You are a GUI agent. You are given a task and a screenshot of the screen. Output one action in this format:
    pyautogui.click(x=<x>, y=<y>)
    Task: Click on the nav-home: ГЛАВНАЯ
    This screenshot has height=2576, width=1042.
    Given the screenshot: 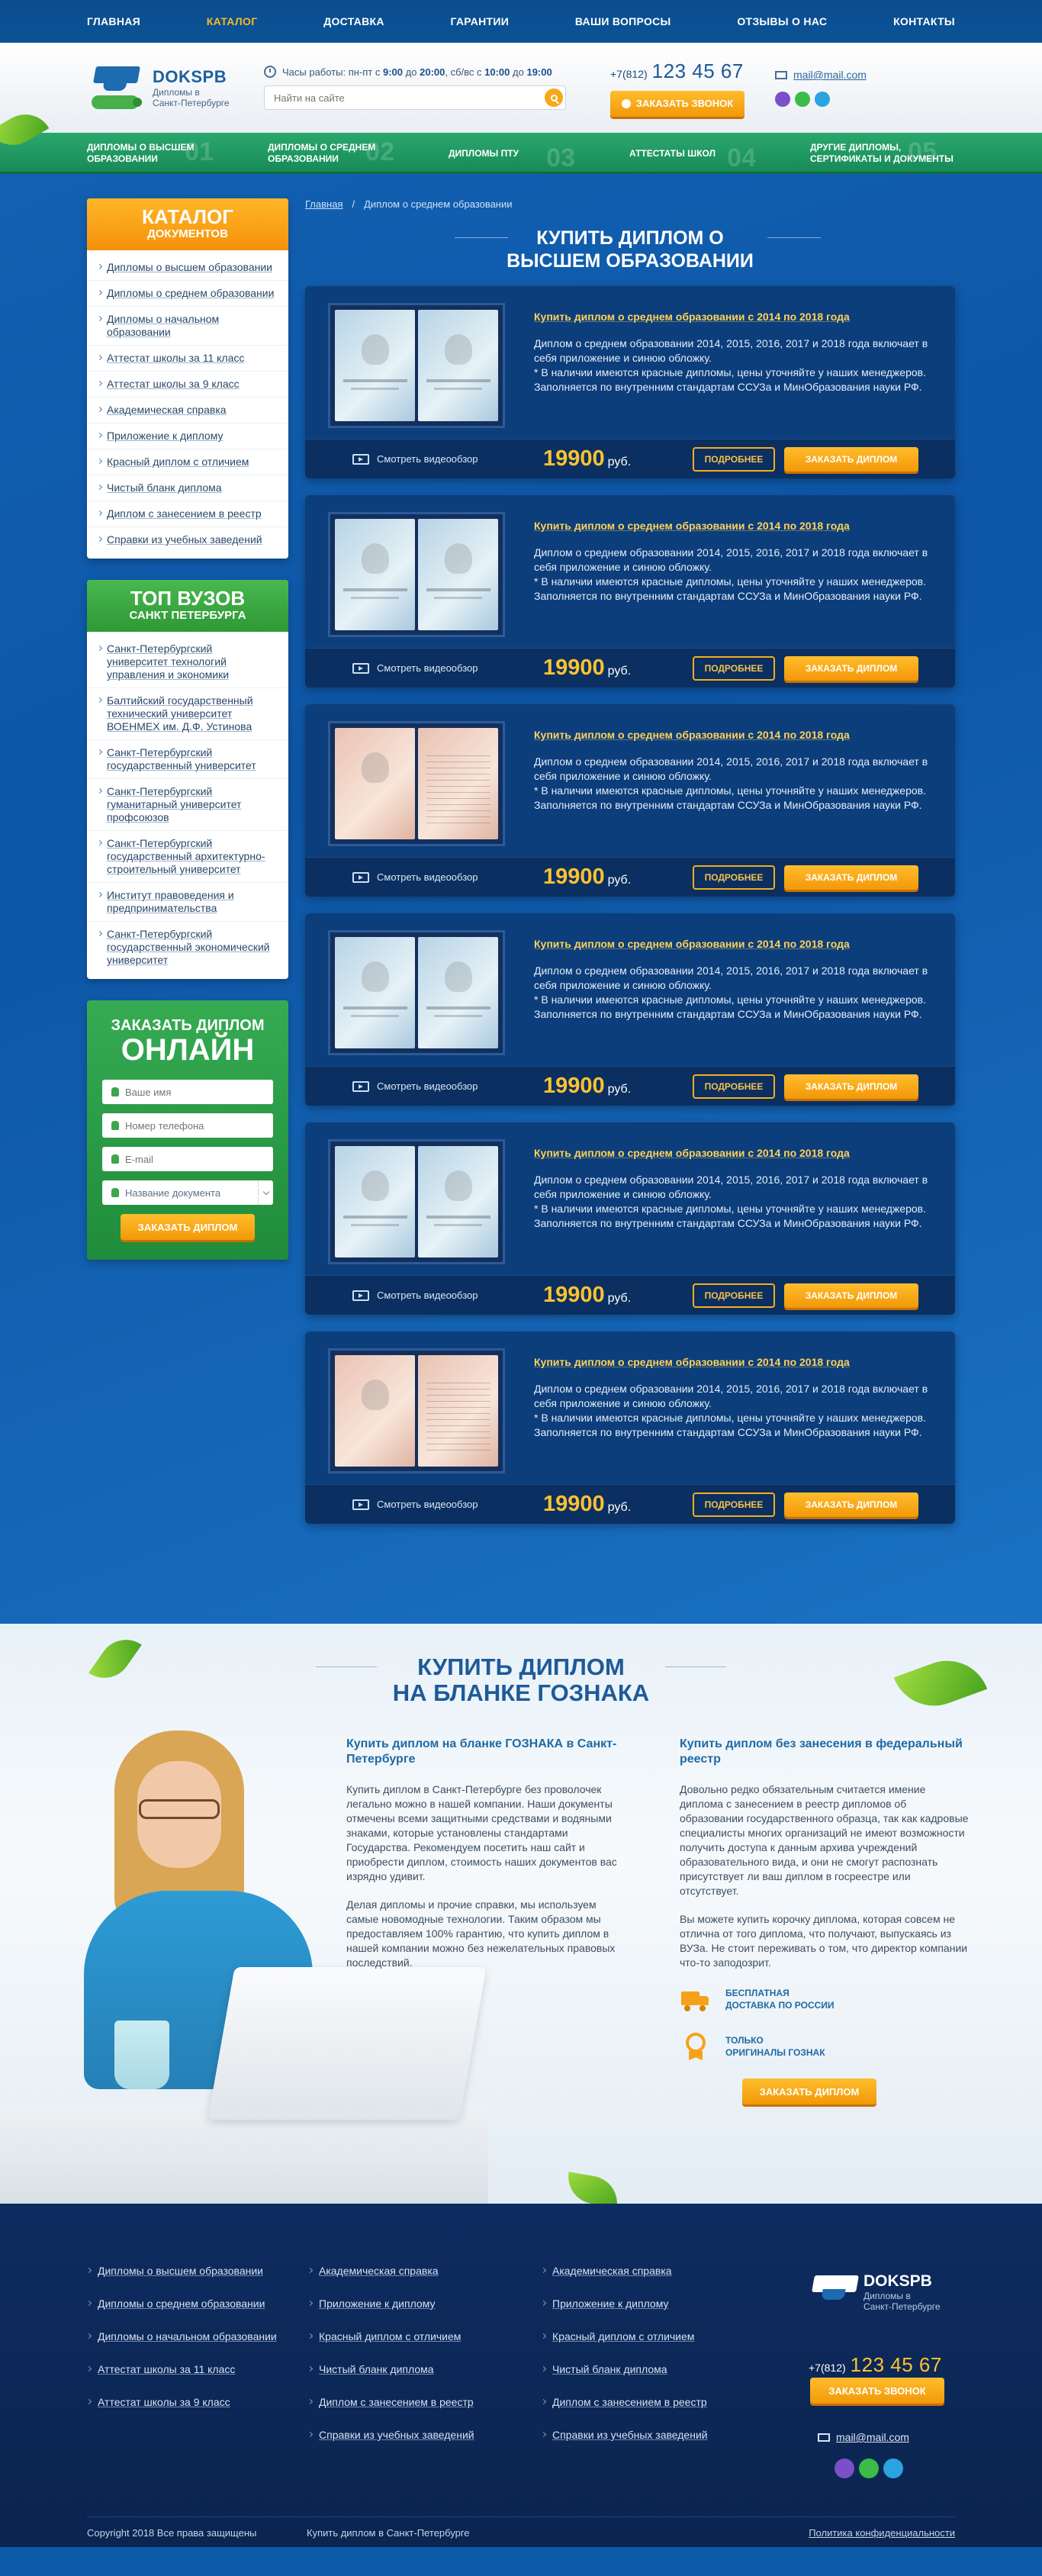 What is the action you would take?
    pyautogui.click(x=114, y=21)
    